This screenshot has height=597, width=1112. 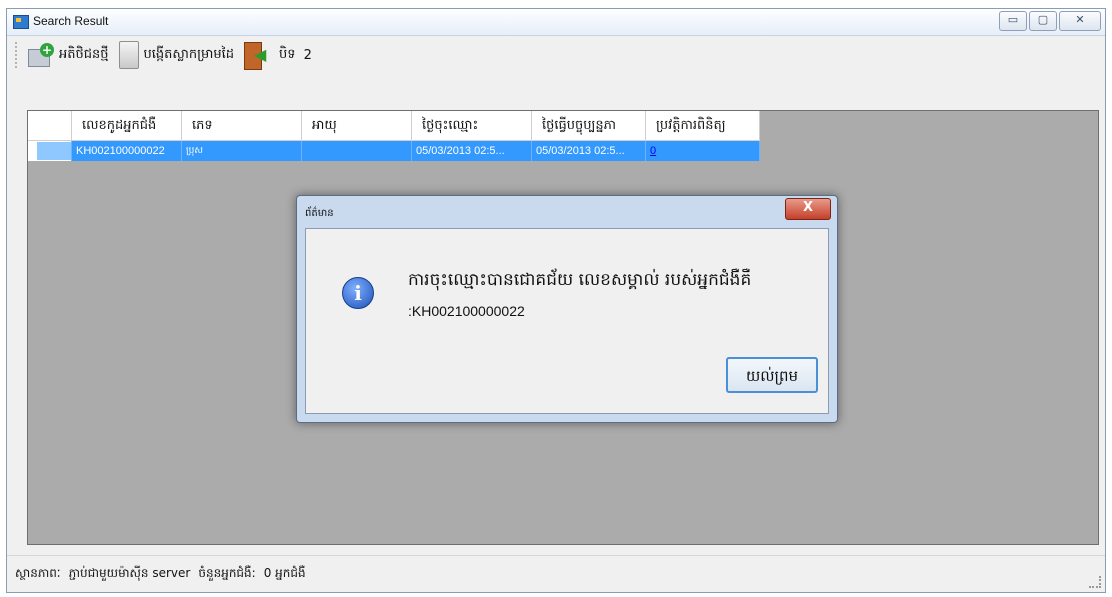 What do you see at coordinates (808, 209) in the screenshot?
I see `dialog-close-button: X` at bounding box center [808, 209].